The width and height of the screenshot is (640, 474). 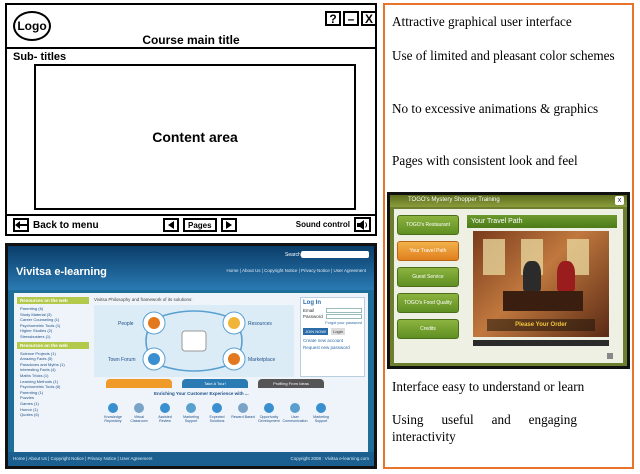 What do you see at coordinates (200, 225) in the screenshot?
I see `pager: Pages` at bounding box center [200, 225].